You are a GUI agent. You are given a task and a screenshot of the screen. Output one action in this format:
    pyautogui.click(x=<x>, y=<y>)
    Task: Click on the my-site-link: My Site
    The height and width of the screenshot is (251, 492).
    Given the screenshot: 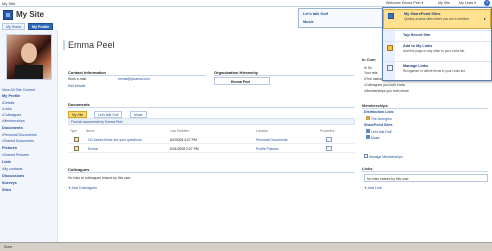 What is the action you would take?
    pyautogui.click(x=444, y=3)
    